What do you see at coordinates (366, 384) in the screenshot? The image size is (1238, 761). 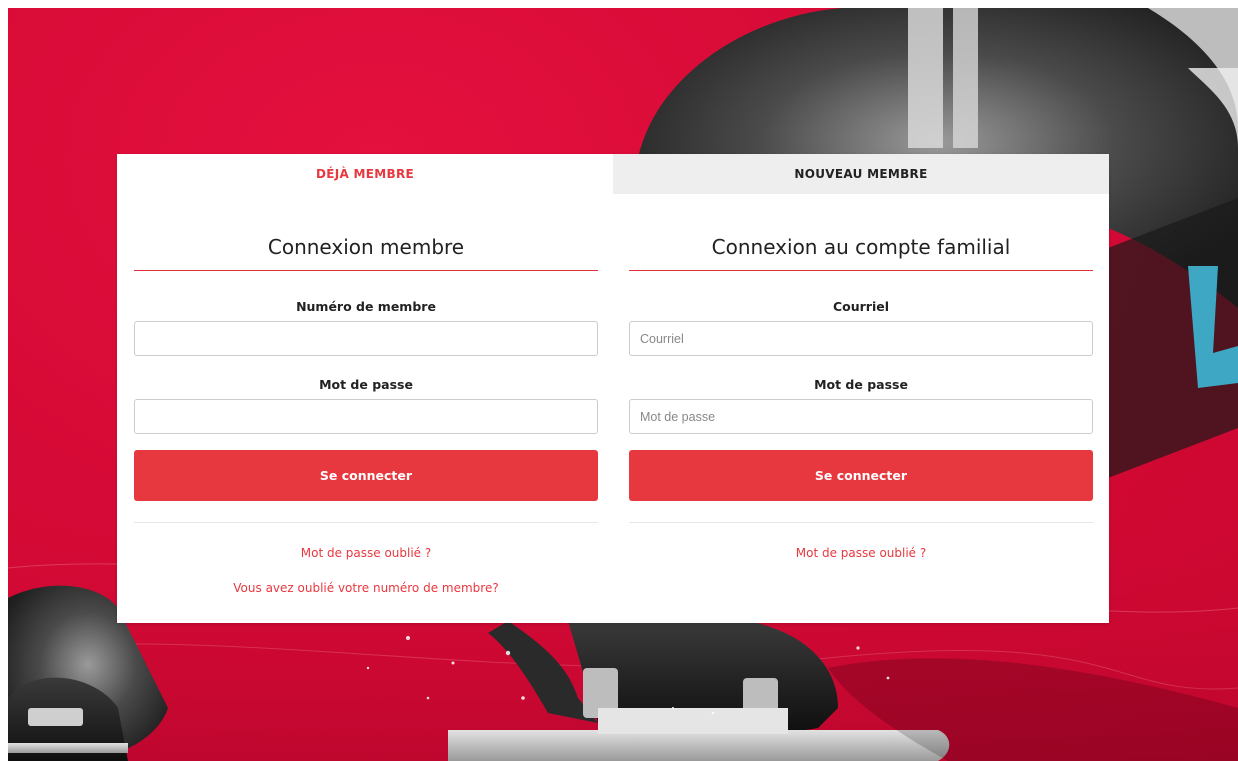 I see `member-password-label: Mot de passe` at bounding box center [366, 384].